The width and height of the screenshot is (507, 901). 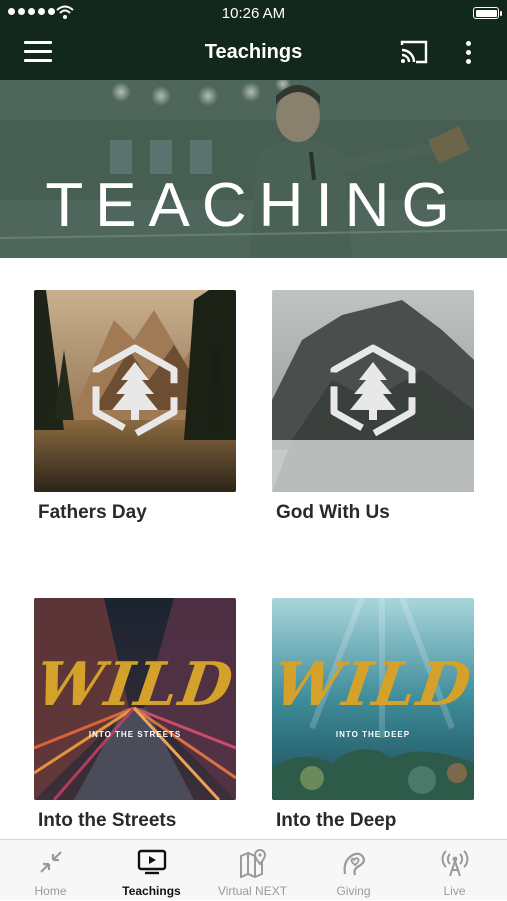 I want to click on tab-label: Teachings, so click(x=151, y=891).